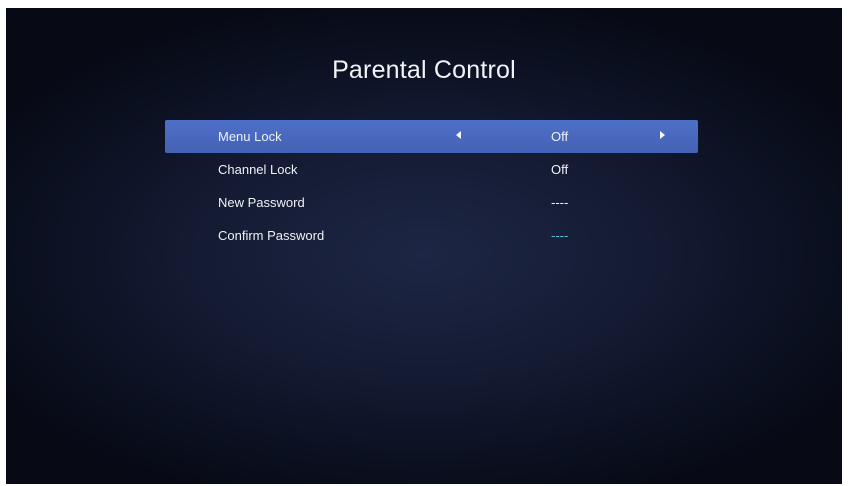 The width and height of the screenshot is (850, 486). Describe the element at coordinates (431, 202) in the screenshot. I see `menu-item-new-password: New Password ----` at that location.